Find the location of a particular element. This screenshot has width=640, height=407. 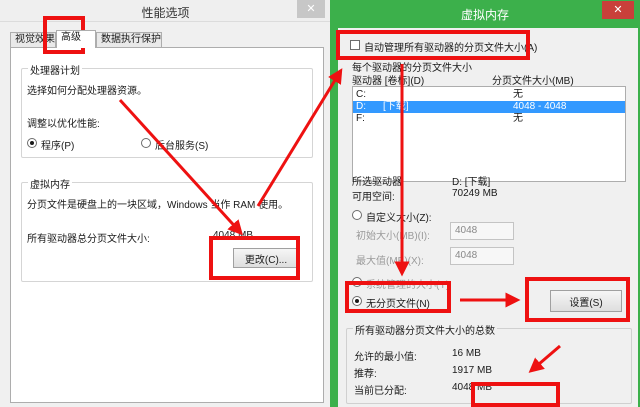

max-size-label: 最大值(MB)(X): is located at coordinates (390, 261).